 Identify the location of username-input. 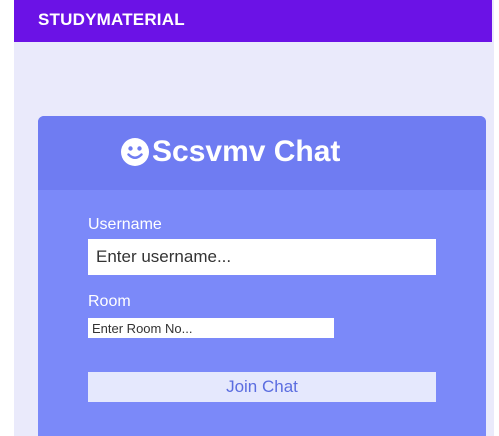
(262, 257).